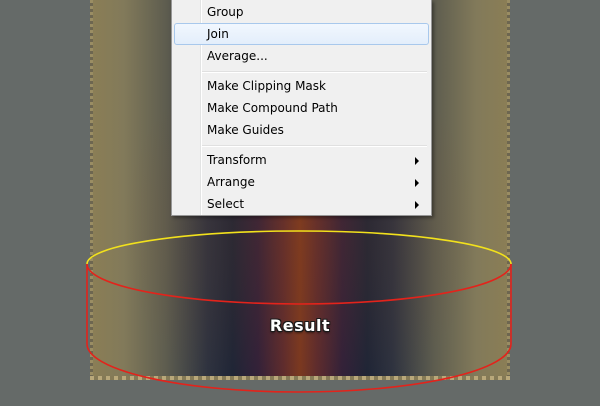  Describe the element at coordinates (301, 204) in the screenshot. I see `menu-item-select: Select` at that location.